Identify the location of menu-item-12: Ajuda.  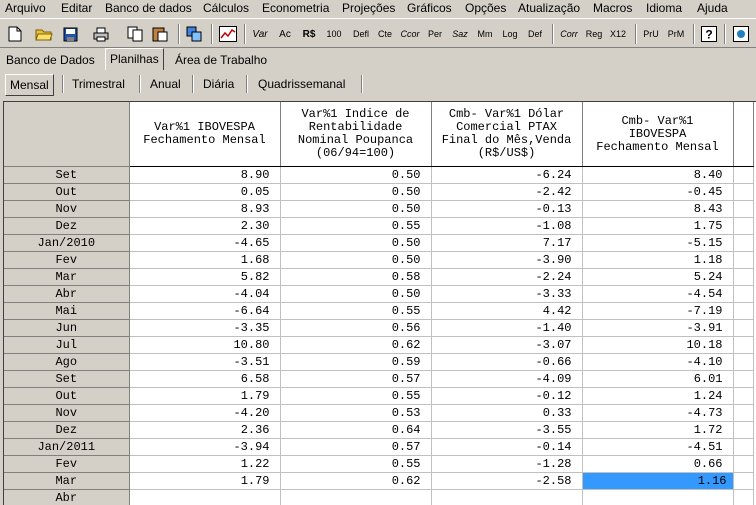
(712, 8).